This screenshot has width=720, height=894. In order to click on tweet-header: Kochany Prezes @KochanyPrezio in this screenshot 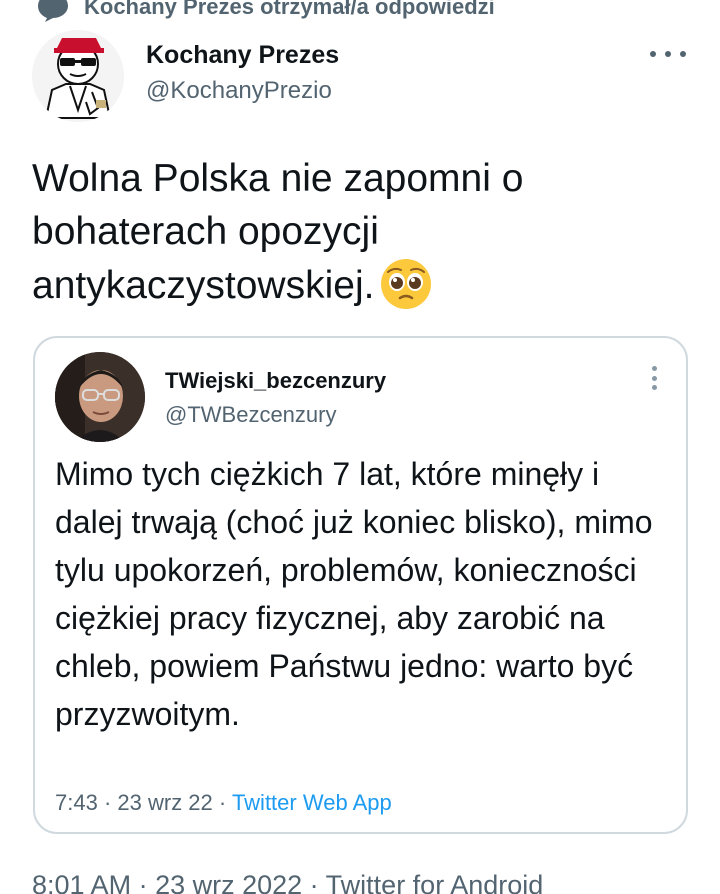, I will do `click(362, 76)`.